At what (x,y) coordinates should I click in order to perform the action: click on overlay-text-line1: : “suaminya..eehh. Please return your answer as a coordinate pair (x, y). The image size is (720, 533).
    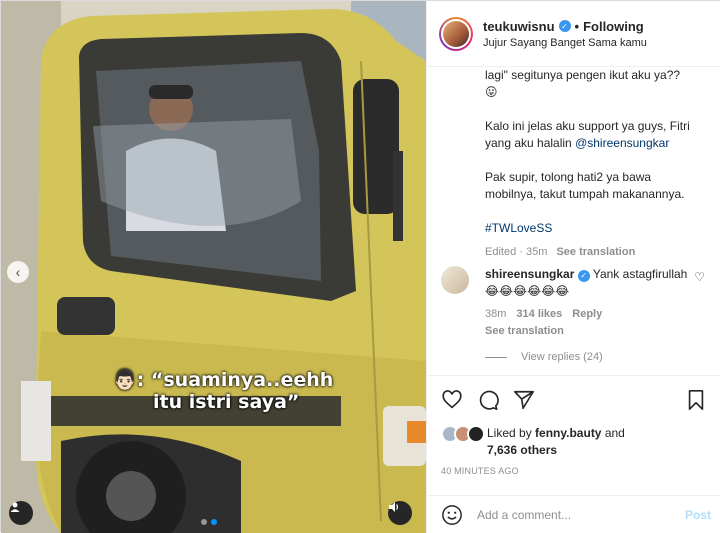
    Looking at the image, I should click on (235, 380).